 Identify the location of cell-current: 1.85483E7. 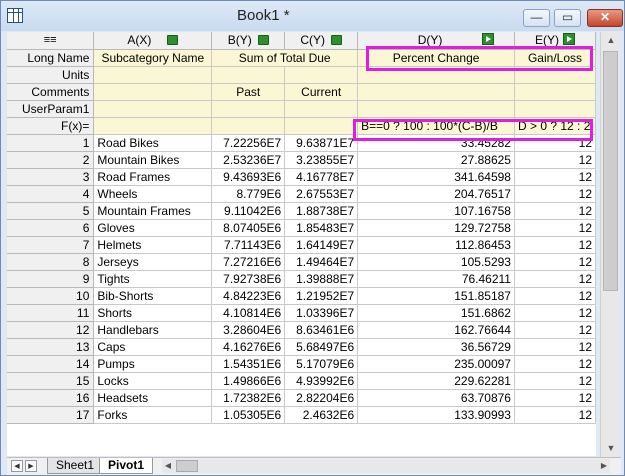
(321, 228).